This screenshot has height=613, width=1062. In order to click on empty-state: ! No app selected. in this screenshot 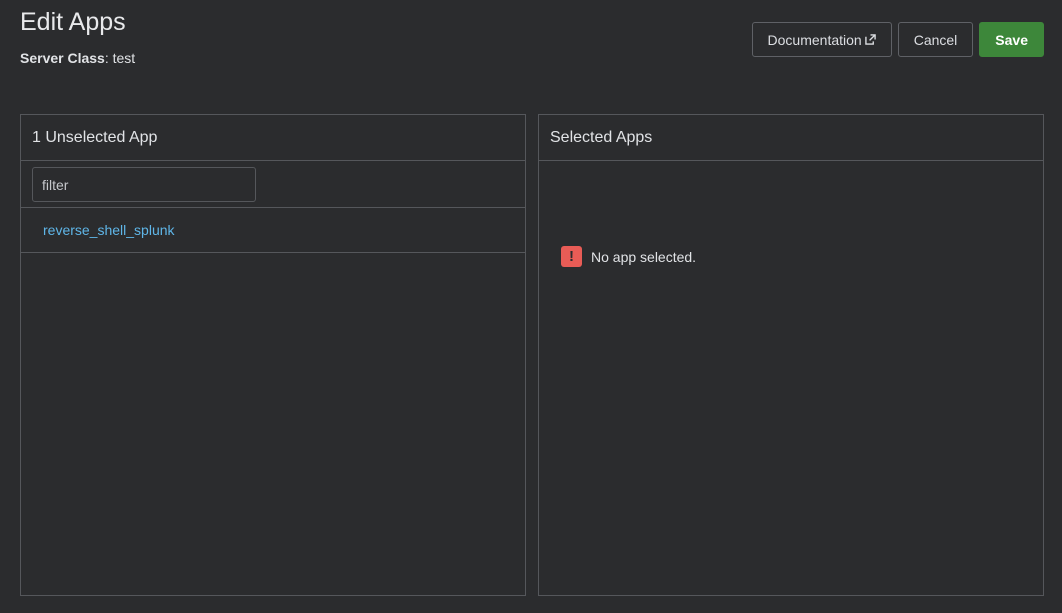, I will do `click(628, 256)`.